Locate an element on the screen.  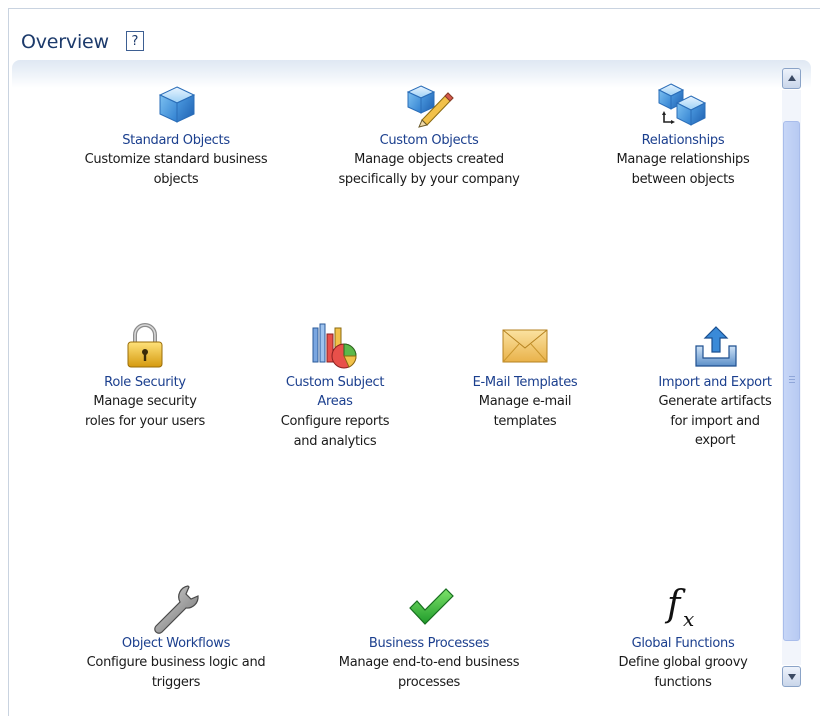
cube-pencil-icon is located at coordinates (430, 105).